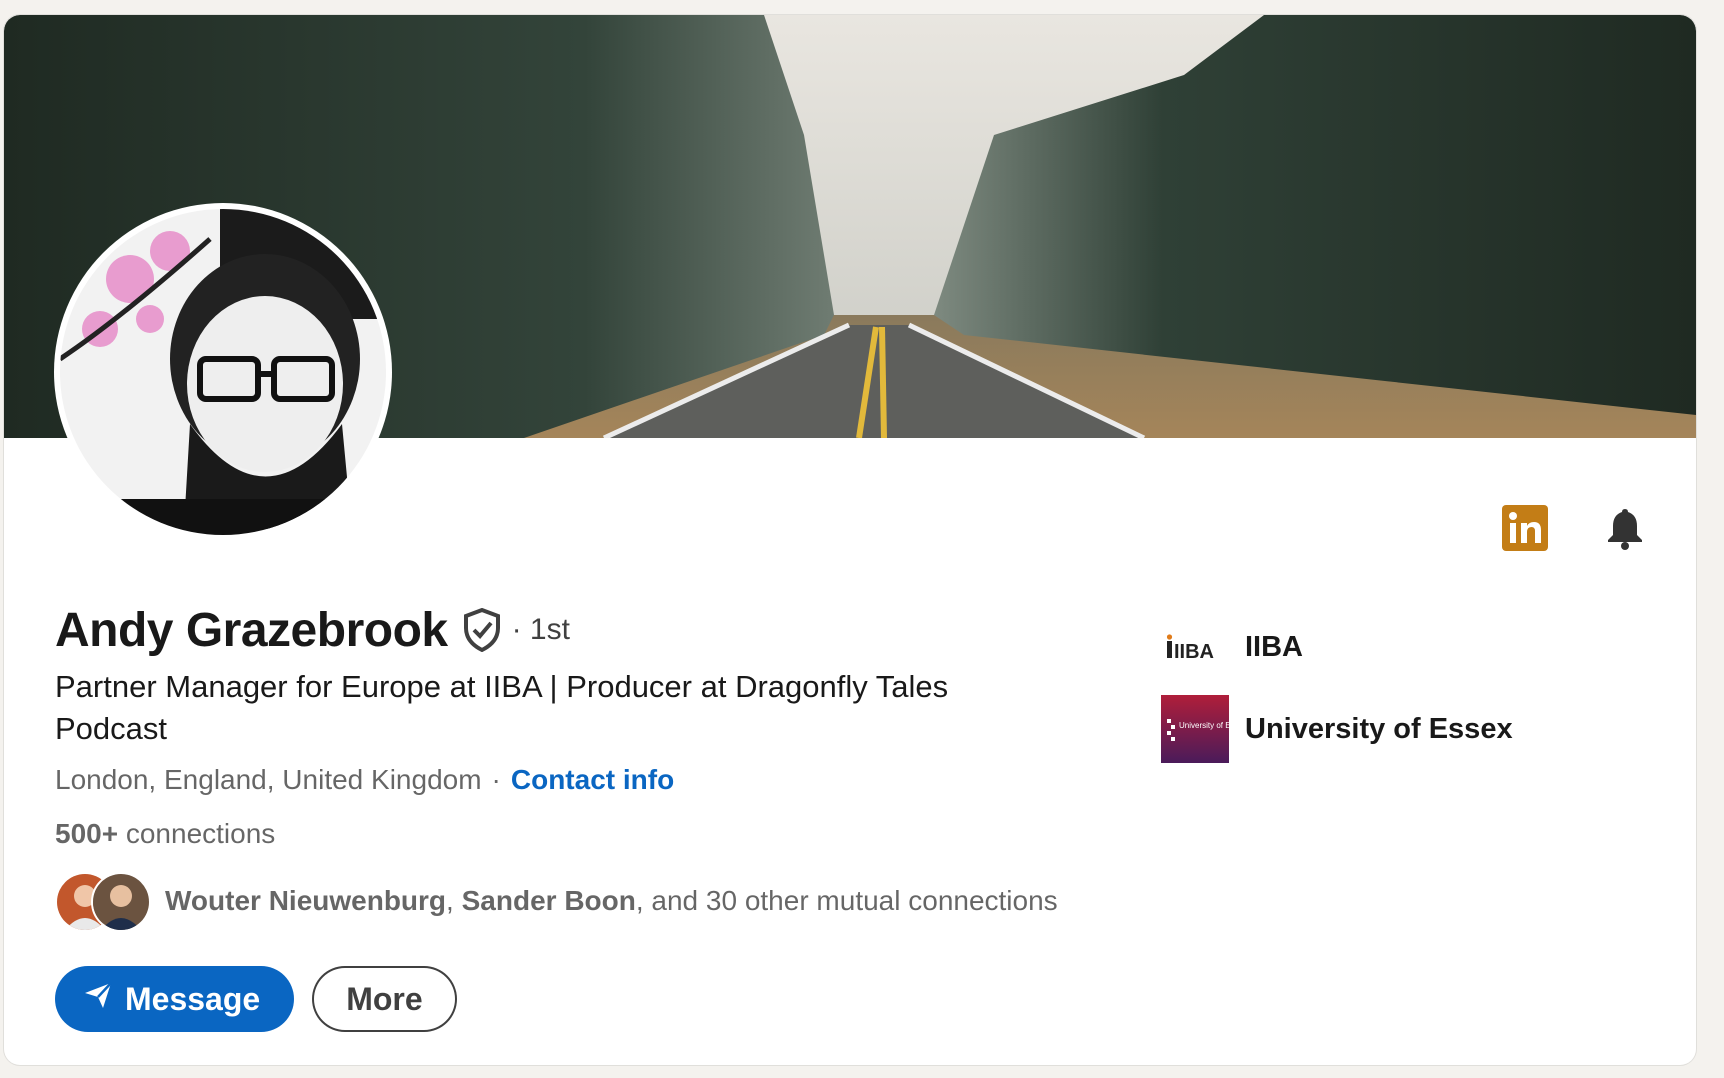 Image resolution: width=1724 pixels, height=1078 pixels. What do you see at coordinates (98, 999) in the screenshot?
I see `send-icon` at bounding box center [98, 999].